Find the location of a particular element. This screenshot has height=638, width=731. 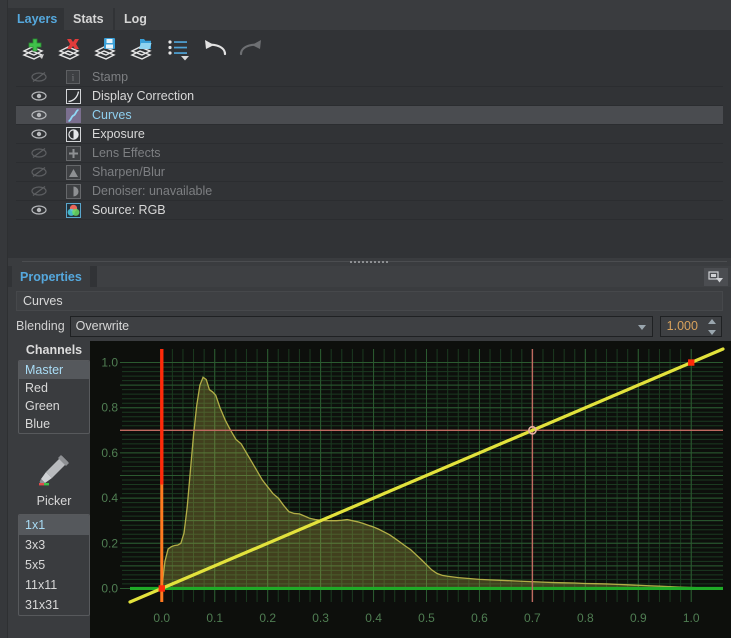

layer-row-sharpen-blur: Sharpen/Blur is located at coordinates (369, 172).